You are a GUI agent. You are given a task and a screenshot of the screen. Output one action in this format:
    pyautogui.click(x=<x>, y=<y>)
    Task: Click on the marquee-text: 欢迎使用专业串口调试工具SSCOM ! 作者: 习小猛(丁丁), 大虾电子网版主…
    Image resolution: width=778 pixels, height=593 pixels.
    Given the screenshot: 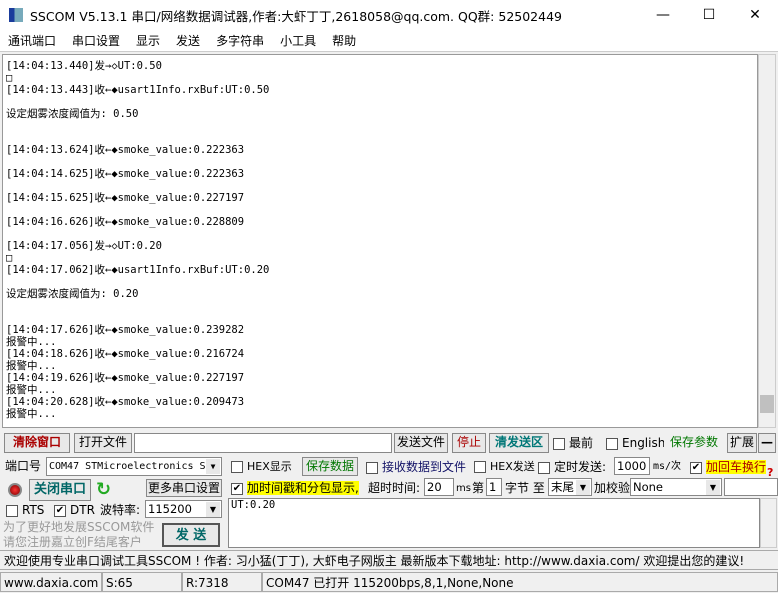 What is the action you would take?
    pyautogui.click(x=389, y=560)
    